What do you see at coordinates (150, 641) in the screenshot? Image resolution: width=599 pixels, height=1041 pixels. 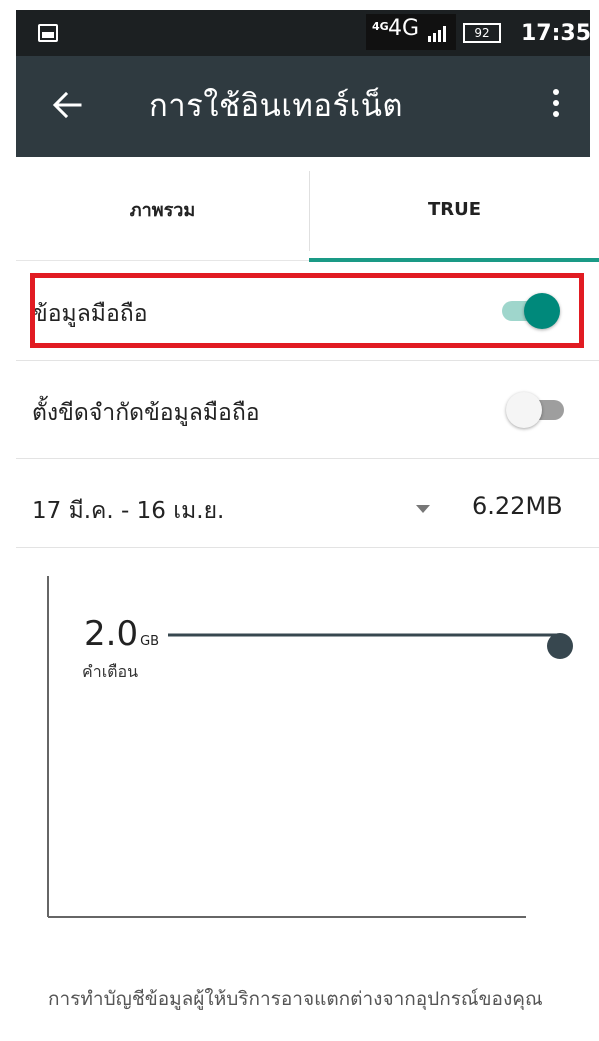 I see `warning-unit: GB` at bounding box center [150, 641].